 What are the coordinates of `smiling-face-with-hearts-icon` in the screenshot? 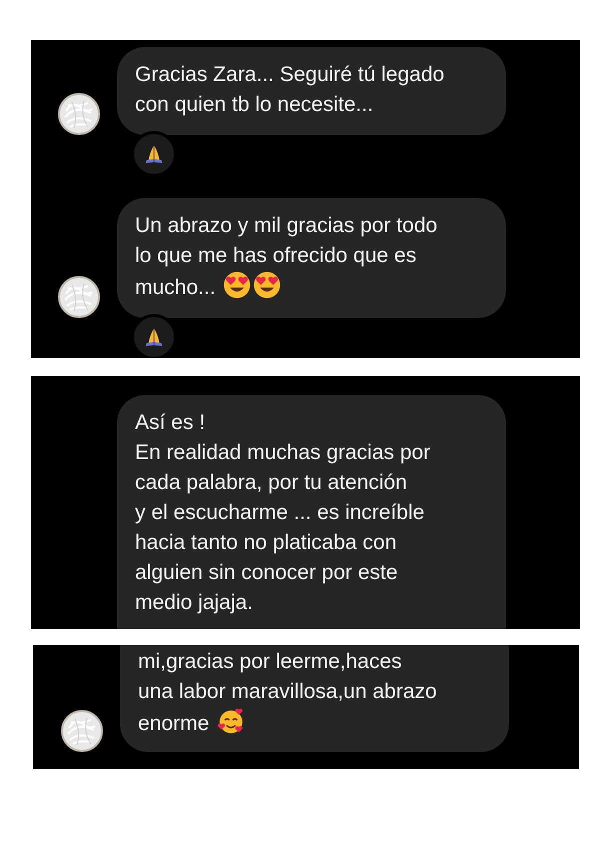 It's located at (231, 721).